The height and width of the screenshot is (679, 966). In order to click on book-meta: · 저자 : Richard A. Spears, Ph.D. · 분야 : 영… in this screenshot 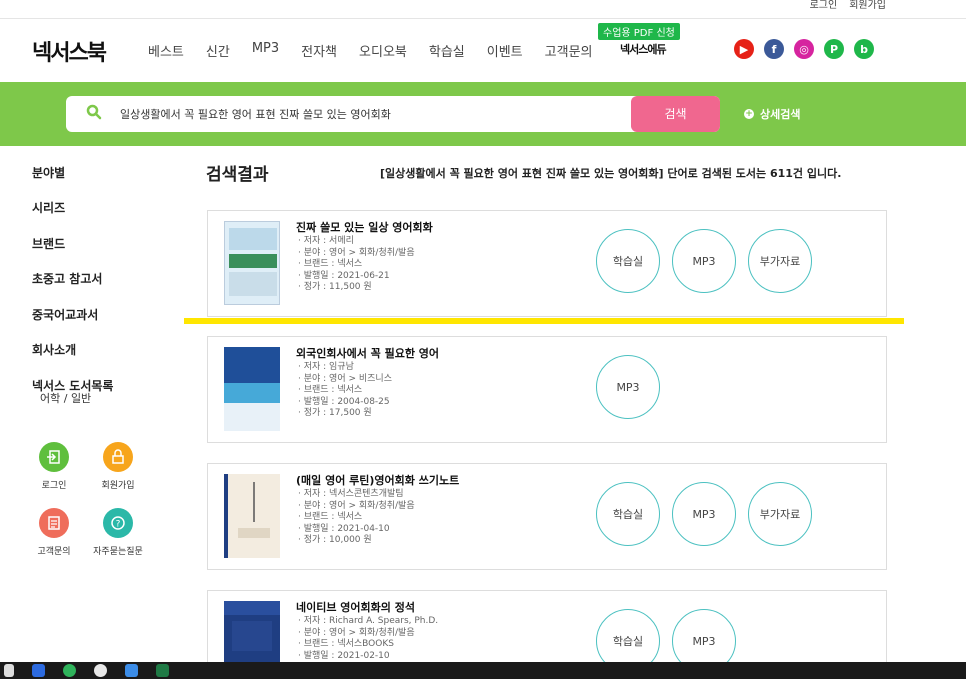, I will do `click(368, 639)`.